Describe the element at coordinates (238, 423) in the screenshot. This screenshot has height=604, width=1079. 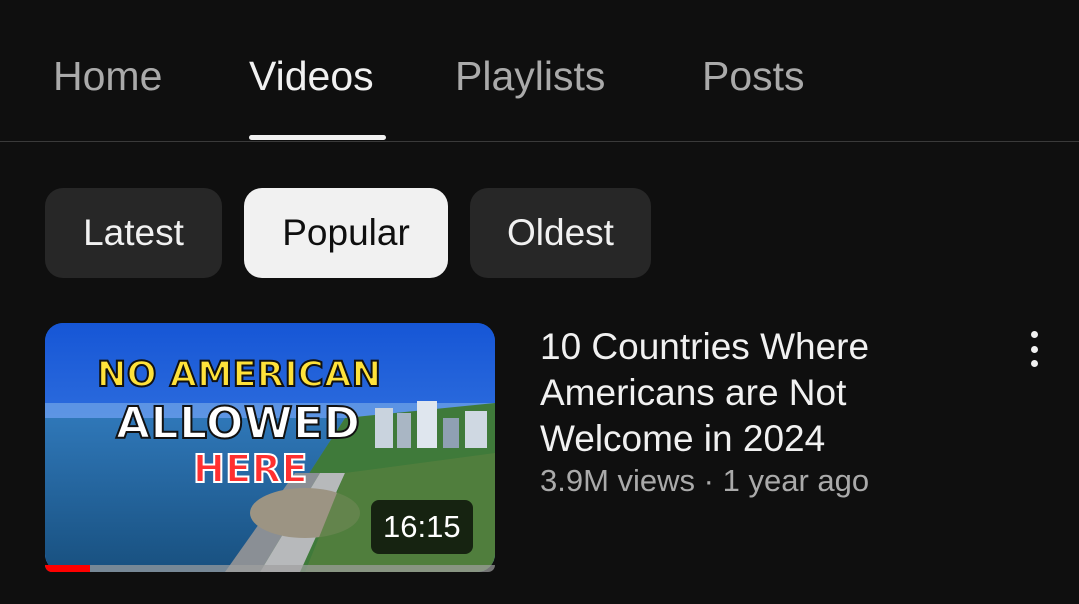
I see `thumbnail-headline-line2: ALLOWED` at that location.